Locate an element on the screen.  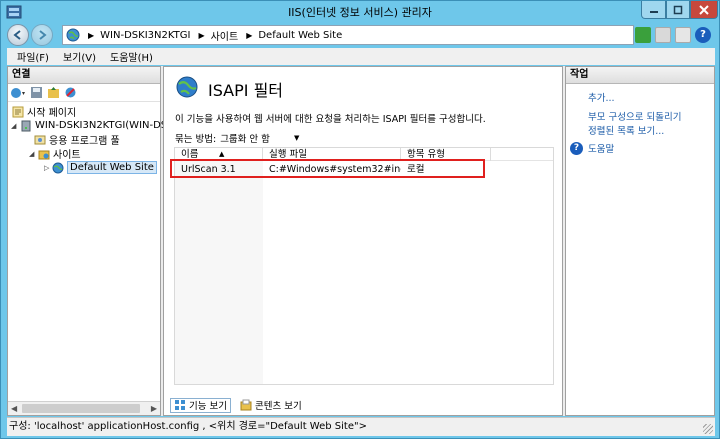
connections-toolbar is located at coordinates (84, 93).